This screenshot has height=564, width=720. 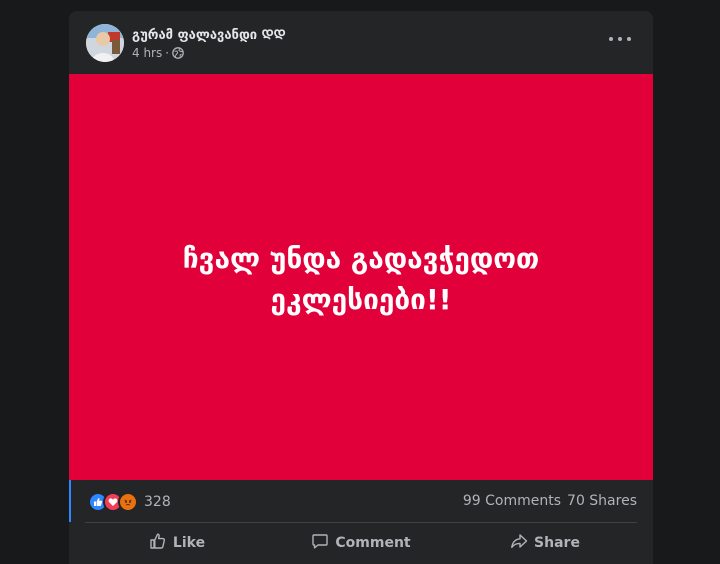 I want to click on globe-icon, so click(x=178, y=53).